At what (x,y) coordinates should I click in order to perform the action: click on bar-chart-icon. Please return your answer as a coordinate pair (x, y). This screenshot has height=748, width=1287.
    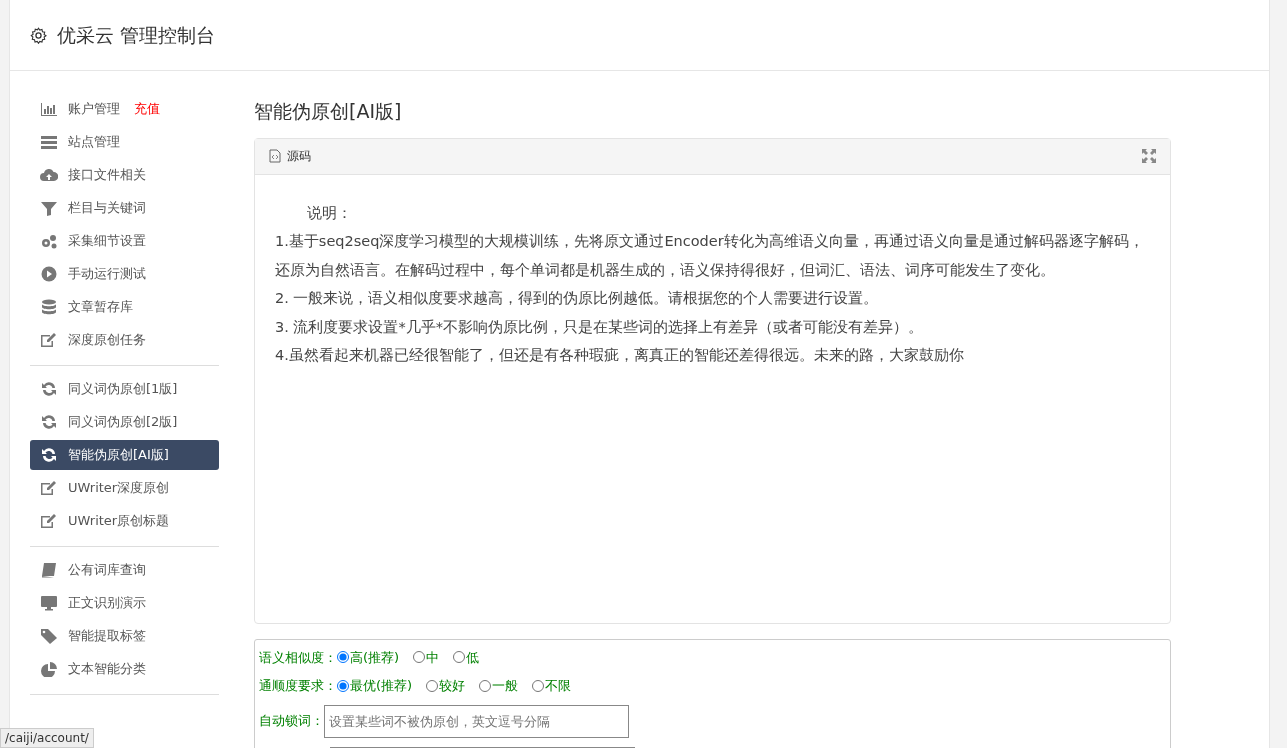
    Looking at the image, I should click on (49, 109).